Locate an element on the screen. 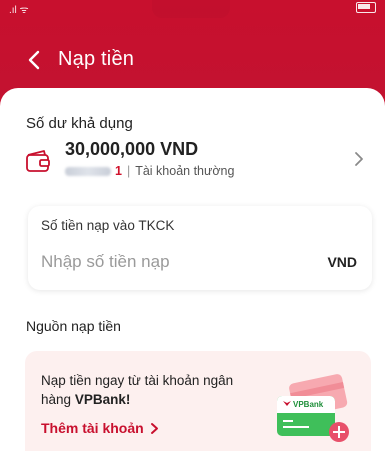 Image resolution: width=385 pixels, height=451 pixels. bank-card-illustration: VPBank is located at coordinates (313, 408).